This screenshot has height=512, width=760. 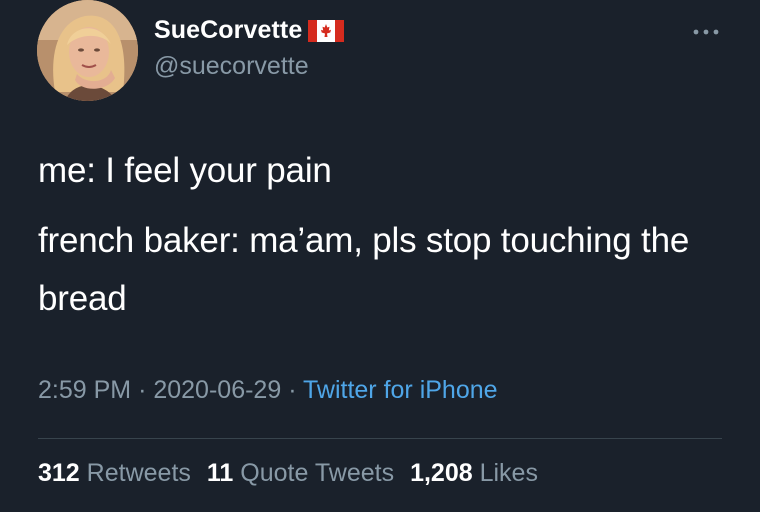 What do you see at coordinates (400, 390) in the screenshot?
I see `tweet-source-link: Twitter for iPhone` at bounding box center [400, 390].